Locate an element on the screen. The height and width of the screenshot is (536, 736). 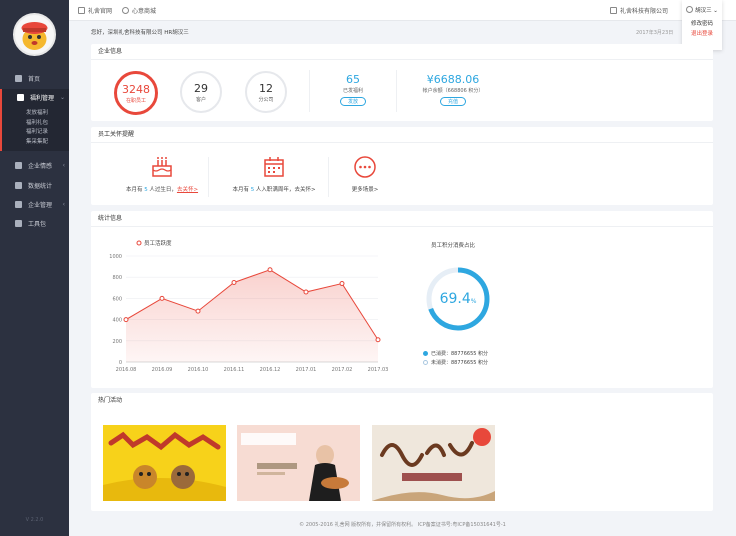
current-date: 2017年3月23日 is located at coordinates (655, 33).